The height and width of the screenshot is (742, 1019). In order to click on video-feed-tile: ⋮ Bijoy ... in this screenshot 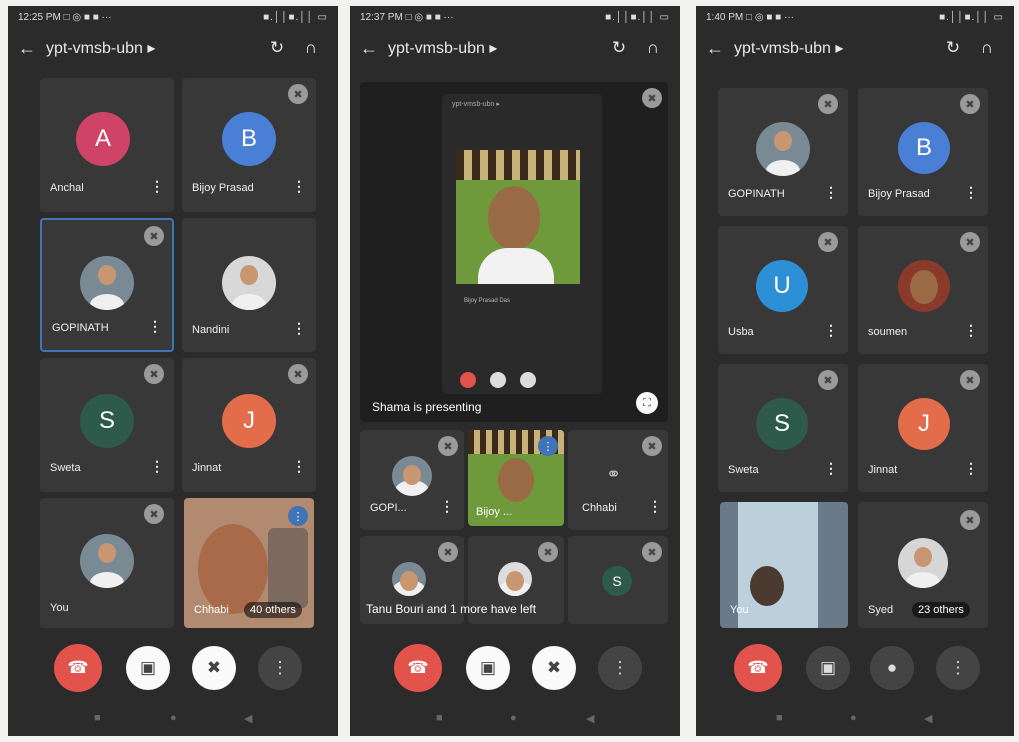, I will do `click(516, 478)`.